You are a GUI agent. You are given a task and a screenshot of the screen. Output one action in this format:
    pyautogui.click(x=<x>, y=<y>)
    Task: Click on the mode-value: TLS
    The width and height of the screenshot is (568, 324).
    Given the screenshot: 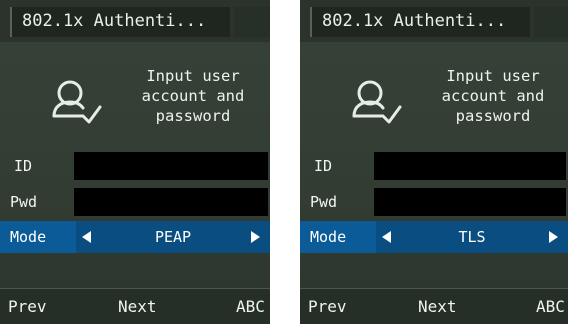 What is the action you would take?
    pyautogui.click(x=472, y=237)
    